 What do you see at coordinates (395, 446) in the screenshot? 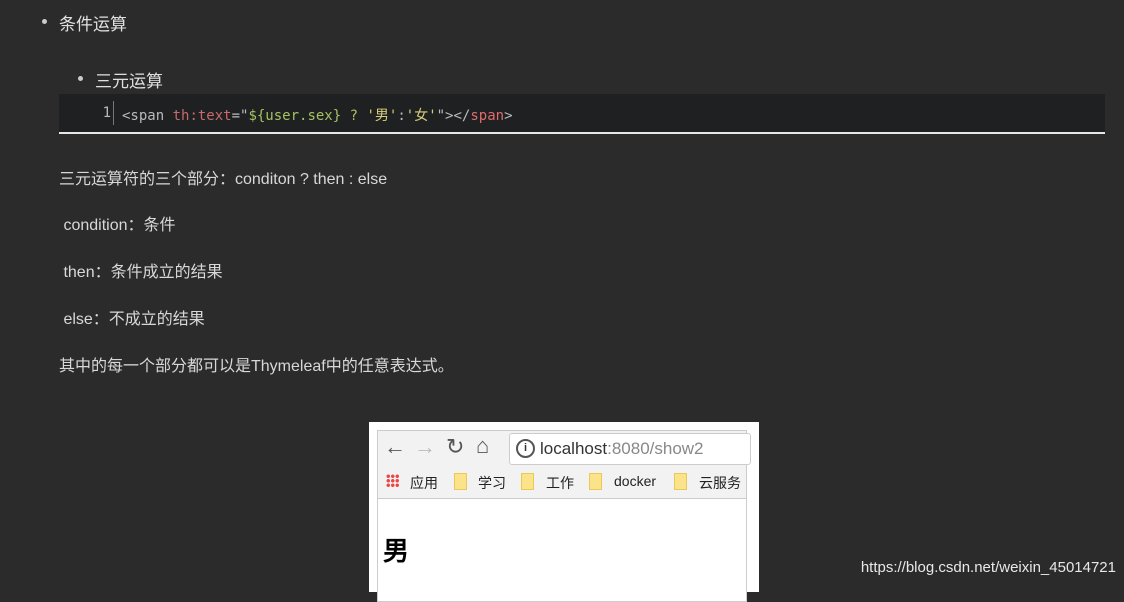
I see `back-icon: ←` at bounding box center [395, 446].